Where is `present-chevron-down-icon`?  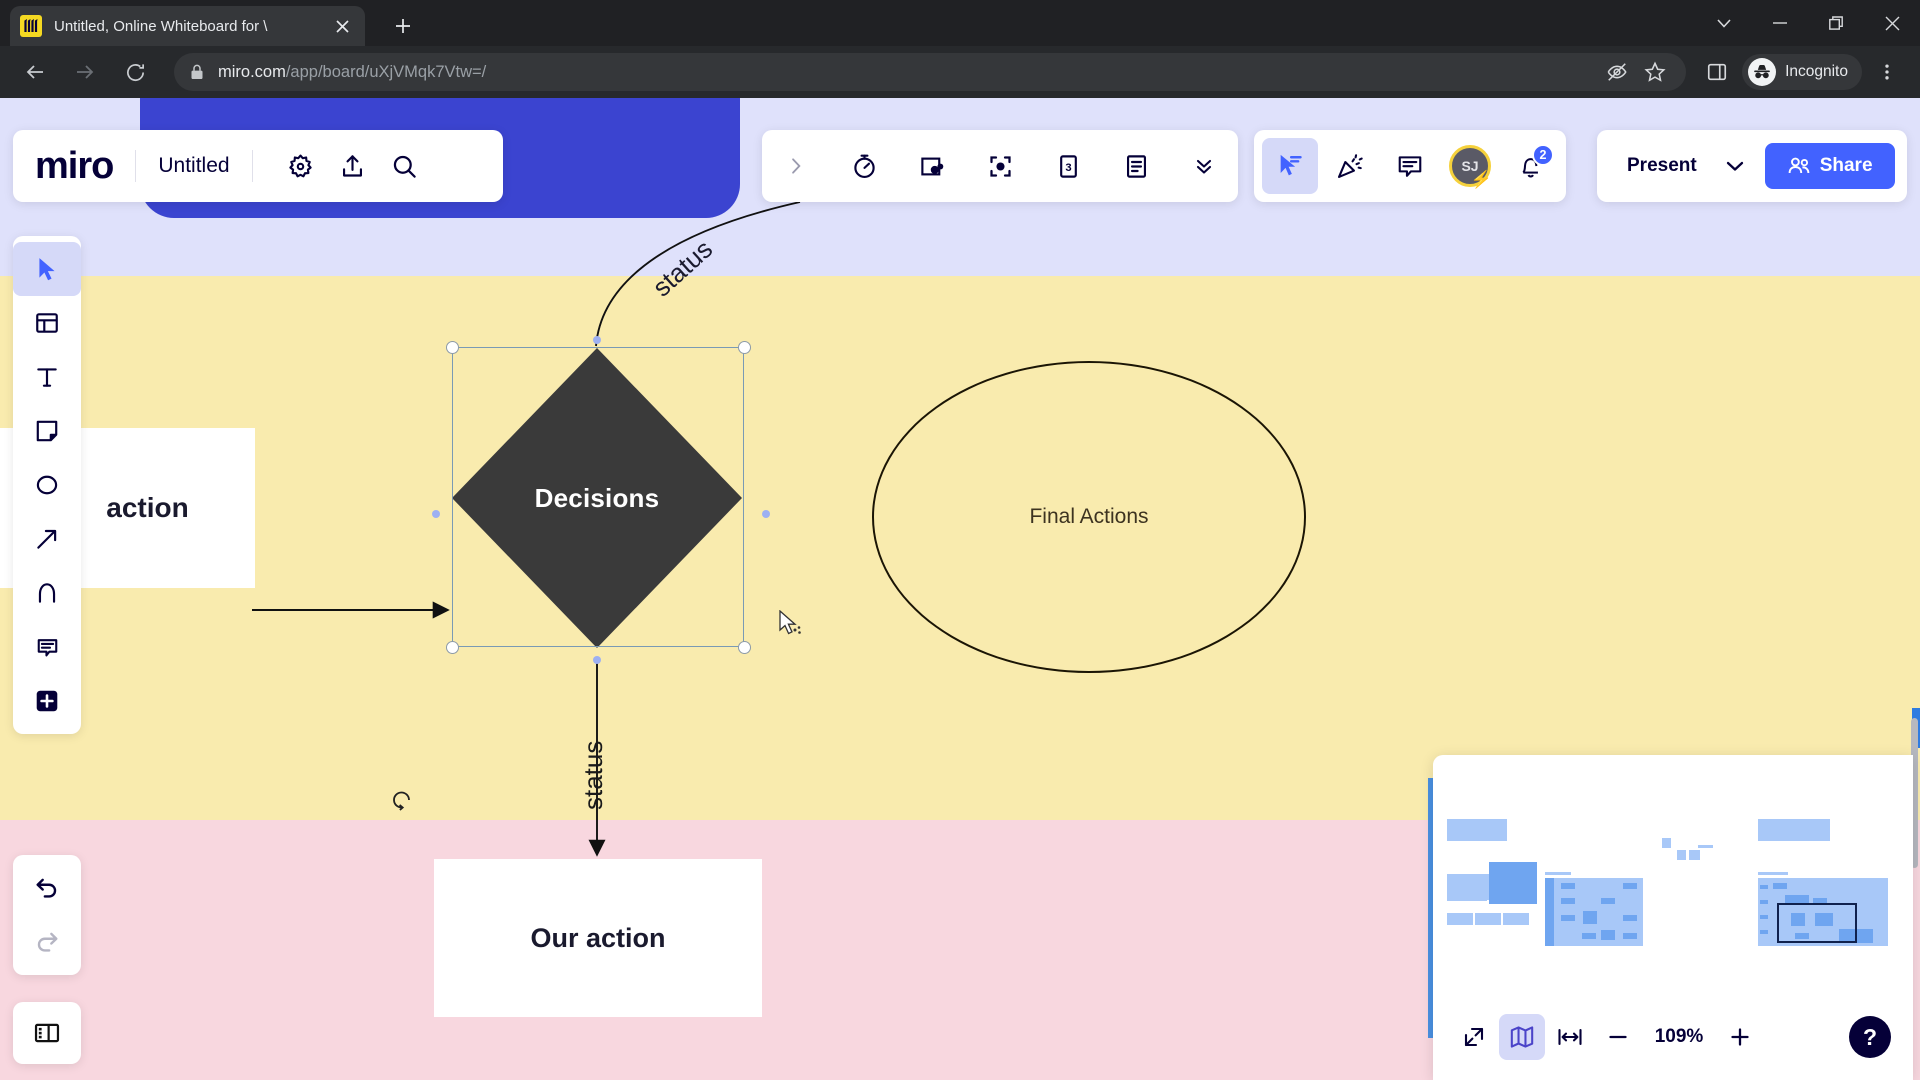 present-chevron-down-icon is located at coordinates (1735, 166).